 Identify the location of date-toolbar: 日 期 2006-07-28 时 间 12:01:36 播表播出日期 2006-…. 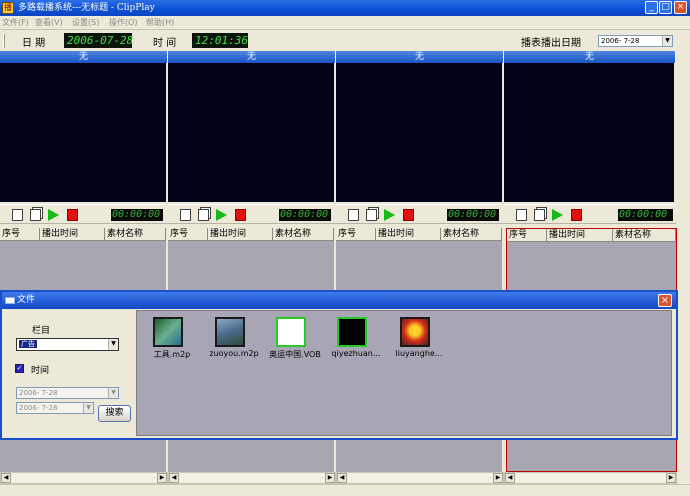
(345, 41).